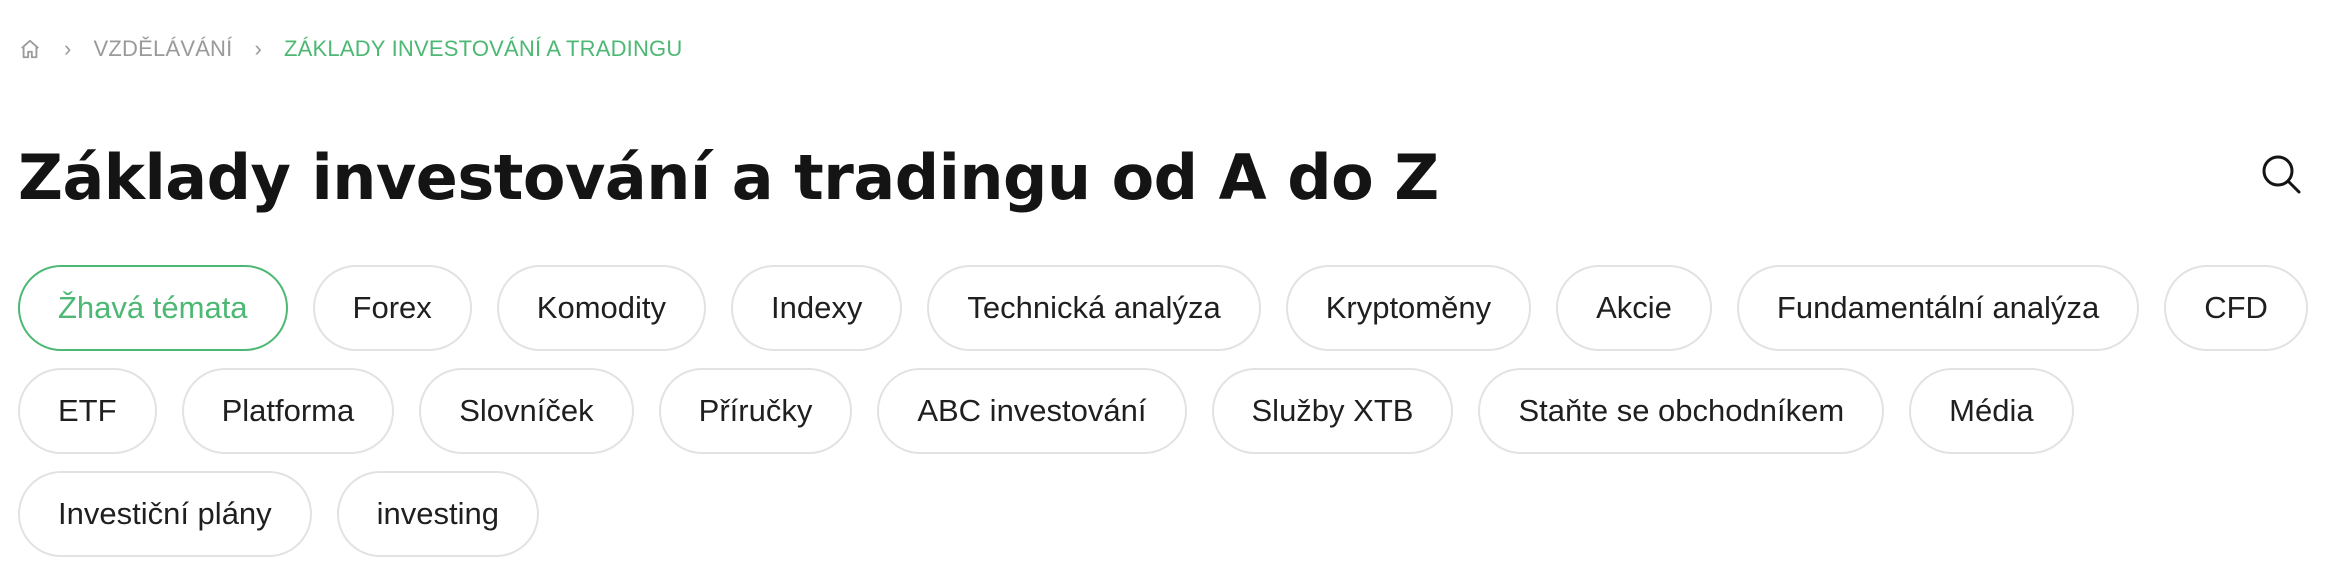 Image resolution: width=2325 pixels, height=575 pixels. What do you see at coordinates (755, 411) in the screenshot?
I see `topic-tag: Příručky` at bounding box center [755, 411].